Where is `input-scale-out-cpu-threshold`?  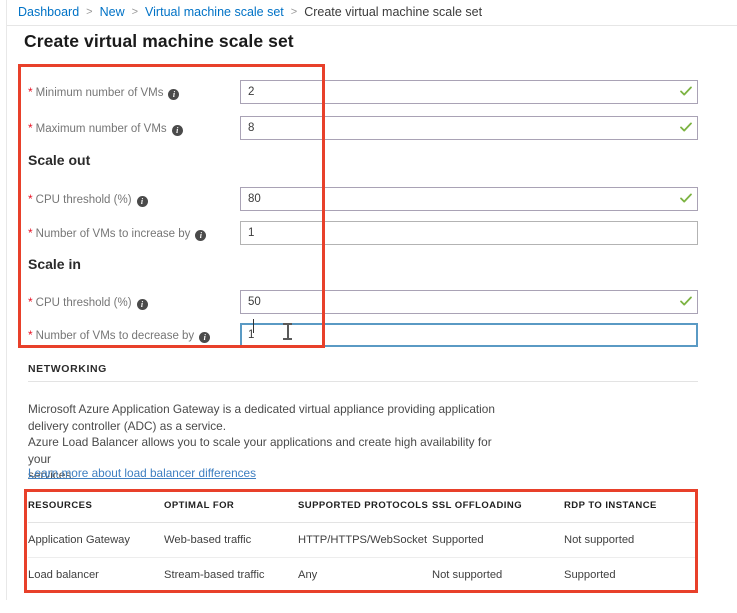
input-scale-out-cpu-threshold is located at coordinates (469, 199).